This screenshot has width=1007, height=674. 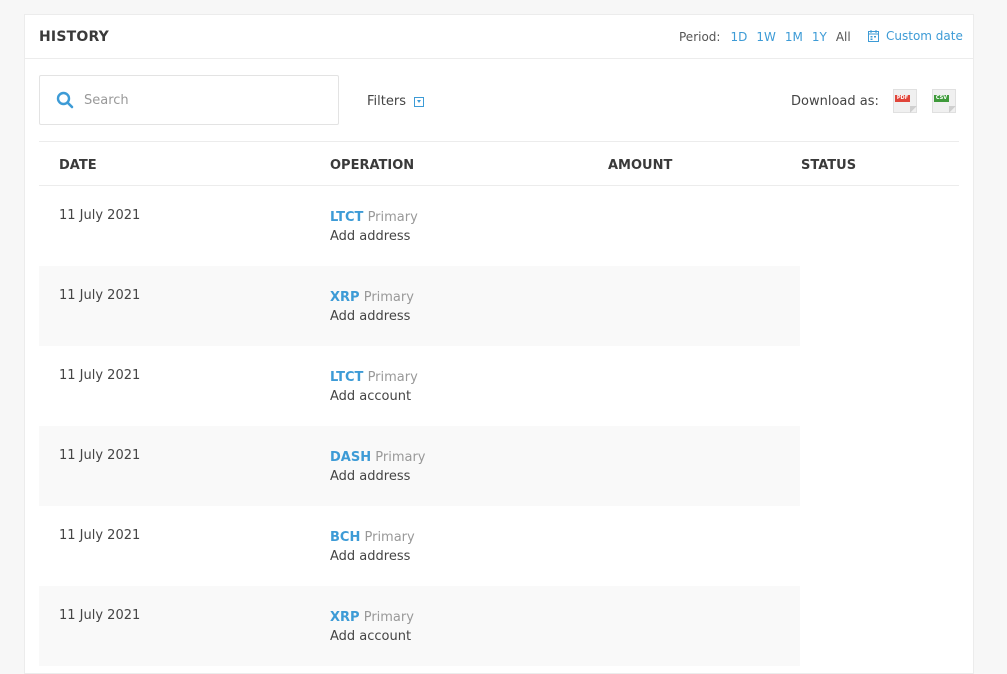 What do you see at coordinates (924, 36) in the screenshot?
I see `custom-date-label: Custom date` at bounding box center [924, 36].